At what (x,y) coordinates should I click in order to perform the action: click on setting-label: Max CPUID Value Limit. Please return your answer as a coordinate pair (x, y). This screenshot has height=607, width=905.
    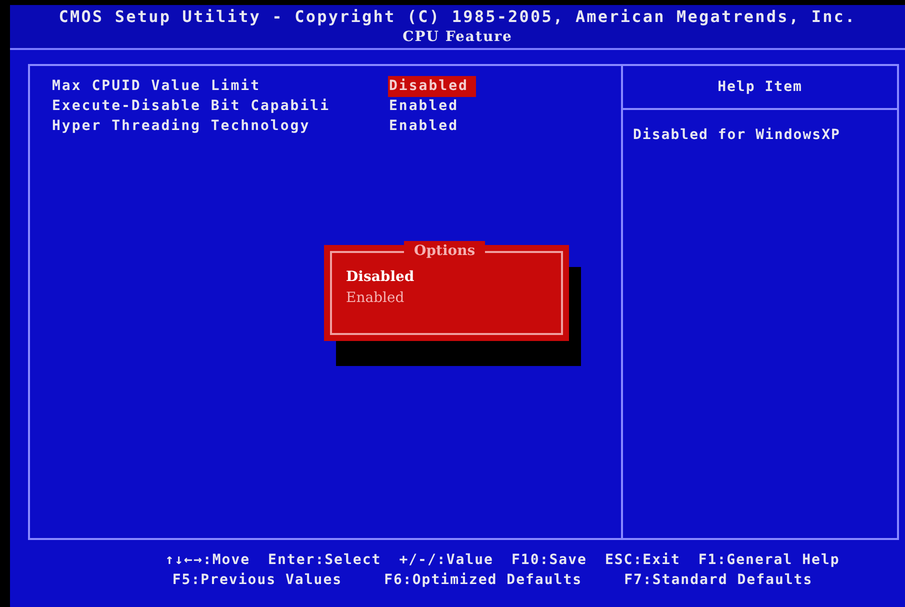
    Looking at the image, I should click on (157, 86).